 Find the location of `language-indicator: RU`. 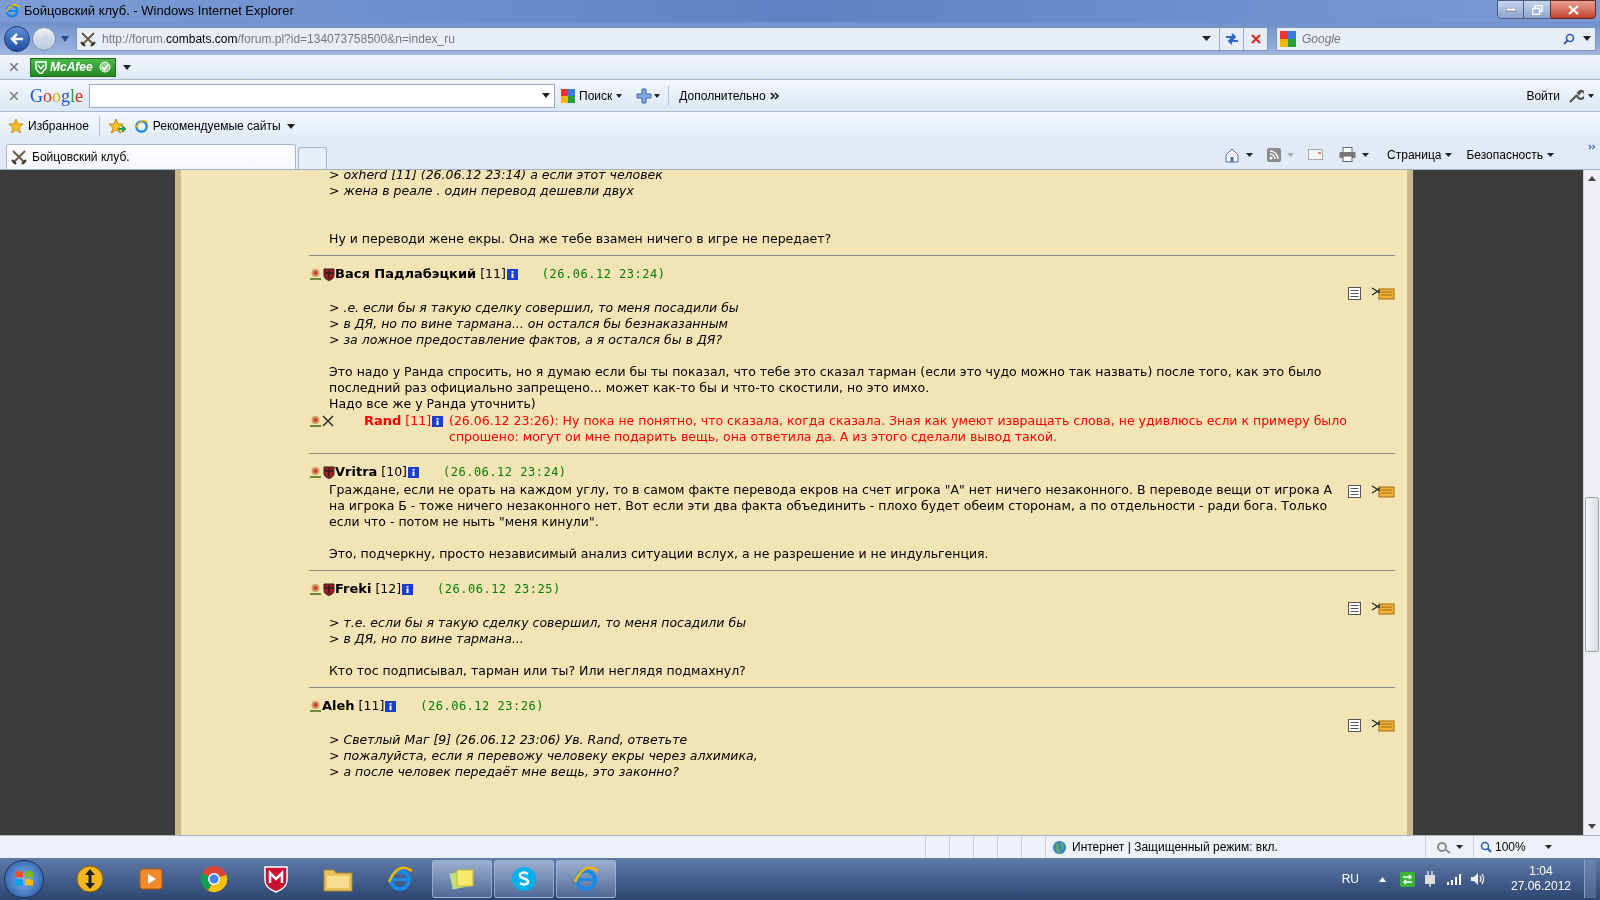

language-indicator: RU is located at coordinates (1350, 879).